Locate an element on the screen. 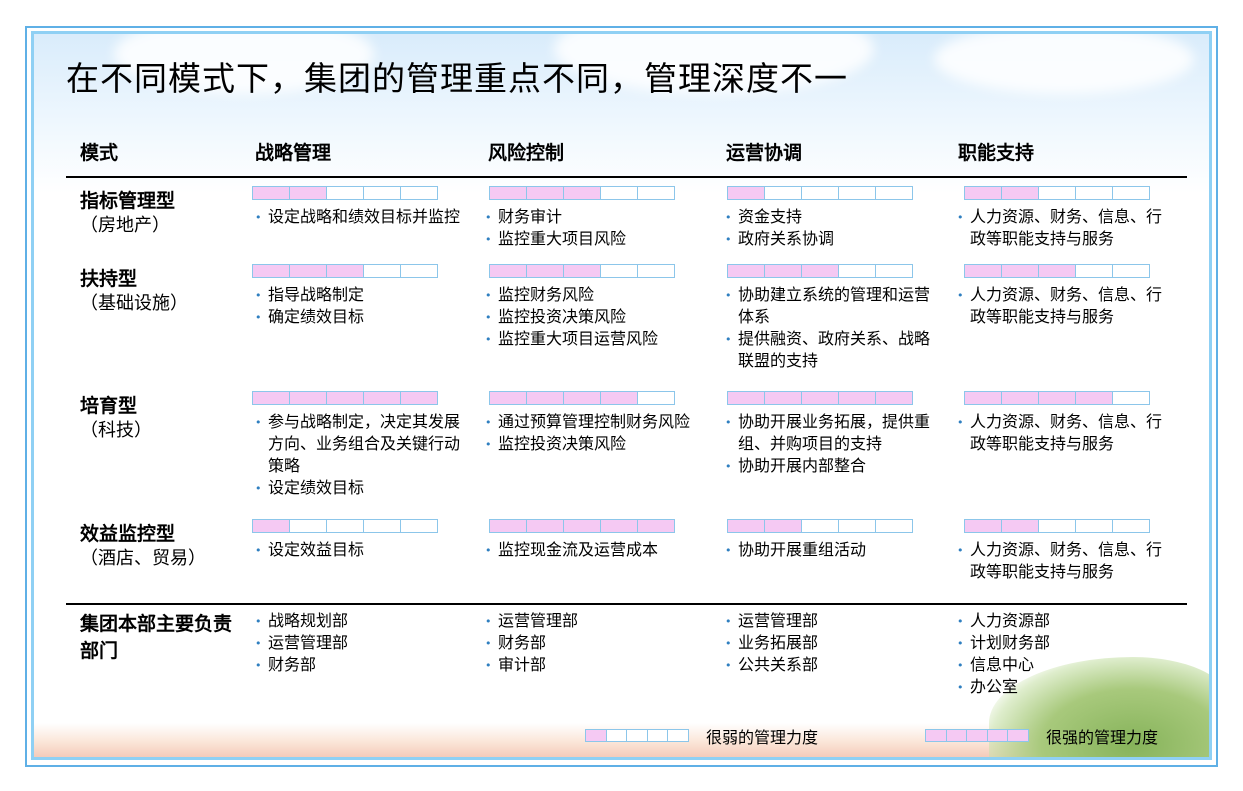 Image resolution: width=1243 pixels, height=791 pixels. bullet-item: 提供融资、政府关系、战略联盟的支持 is located at coordinates (829, 350).